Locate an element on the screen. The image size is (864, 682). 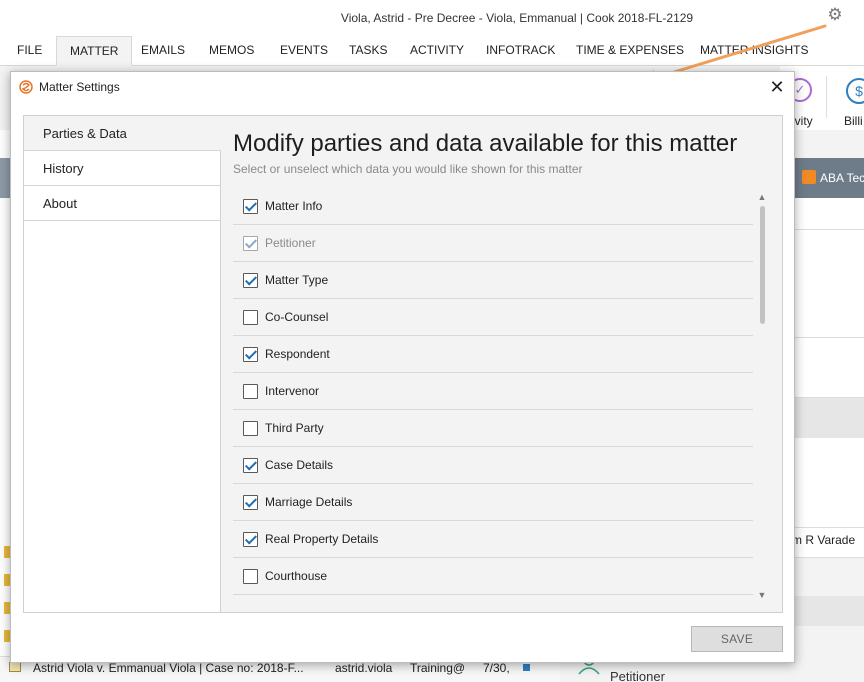
checklist-row: Co-Counsel is located at coordinates (493, 317).